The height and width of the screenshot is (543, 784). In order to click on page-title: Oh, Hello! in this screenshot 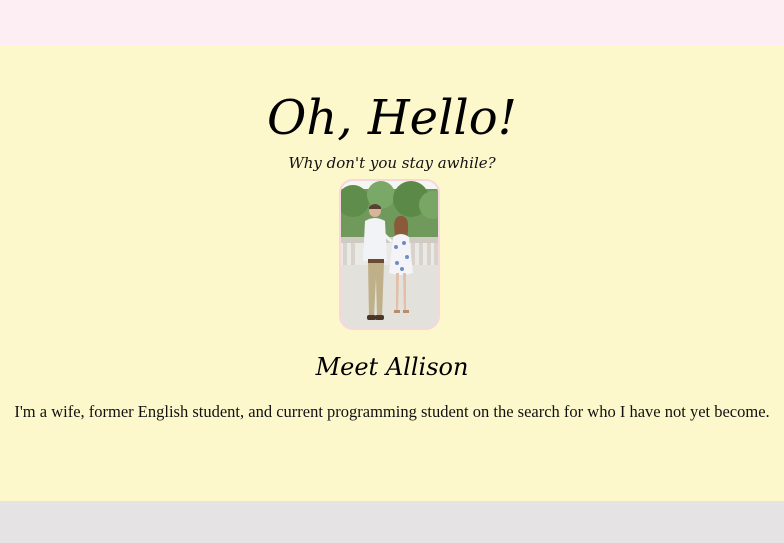, I will do `click(392, 118)`.